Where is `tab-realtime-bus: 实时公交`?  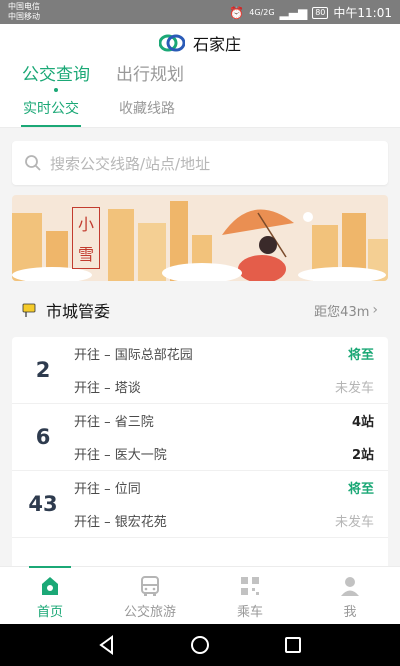
tab-realtime-bus: 实时公交 is located at coordinates (51, 109).